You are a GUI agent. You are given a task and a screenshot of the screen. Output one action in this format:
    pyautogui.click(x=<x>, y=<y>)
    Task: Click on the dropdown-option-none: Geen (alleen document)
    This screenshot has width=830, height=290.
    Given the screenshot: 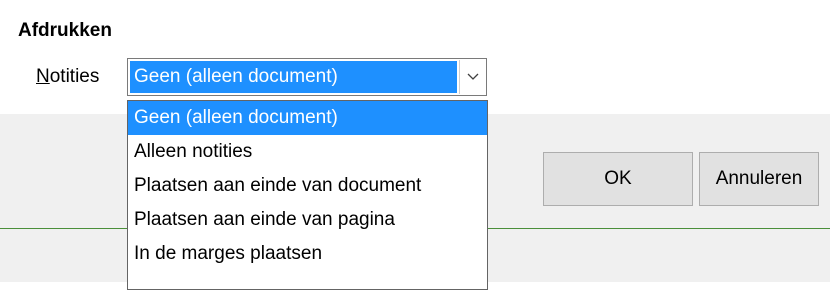 What is the action you would take?
    pyautogui.click(x=307, y=118)
    